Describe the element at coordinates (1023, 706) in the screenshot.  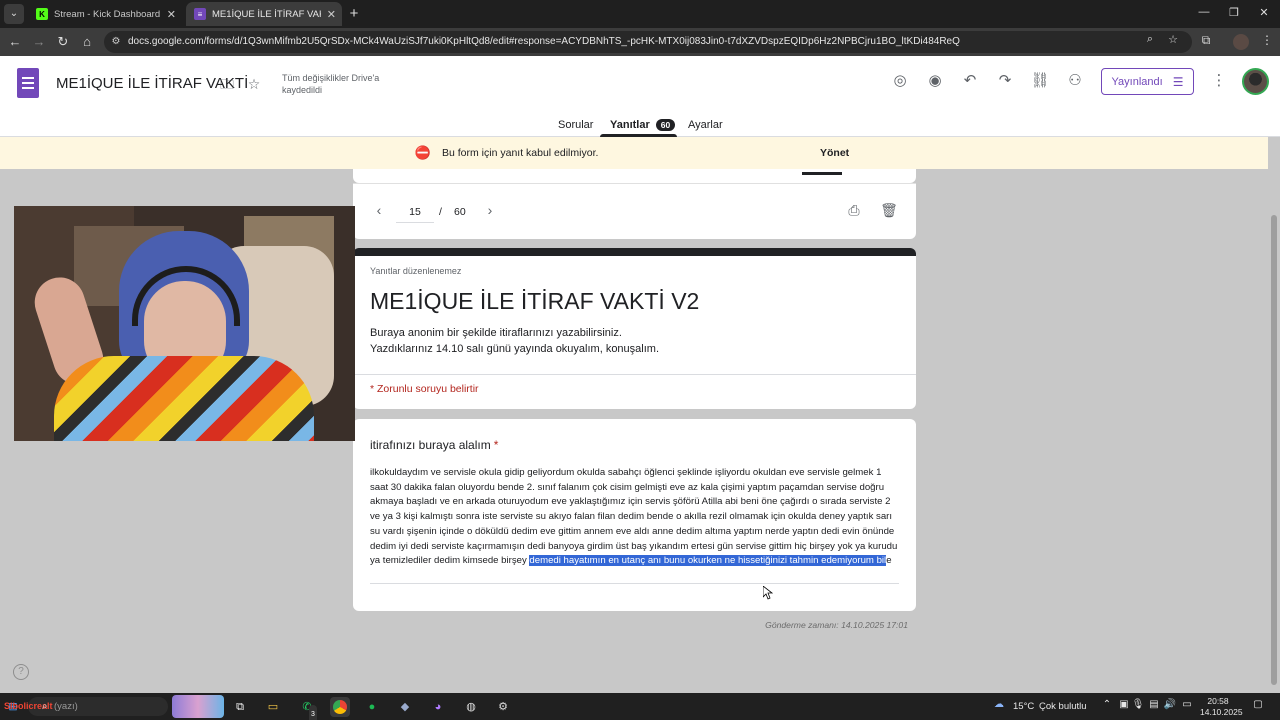
I see `weather-temp: 15°C` at that location.